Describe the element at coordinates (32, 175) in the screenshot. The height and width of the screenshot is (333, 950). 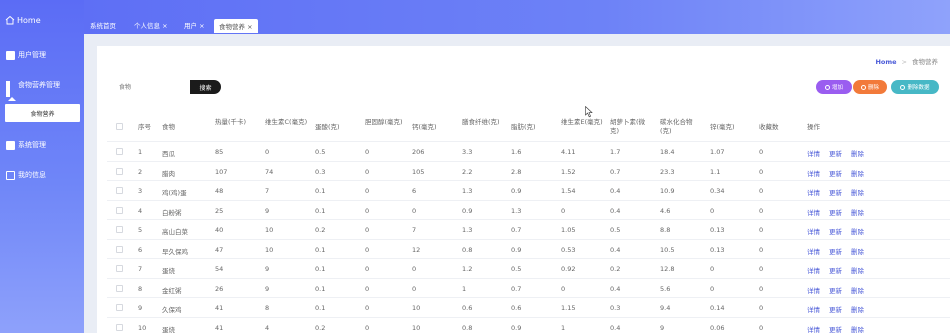
I see `sidebar-item-label: 我的信息` at that location.